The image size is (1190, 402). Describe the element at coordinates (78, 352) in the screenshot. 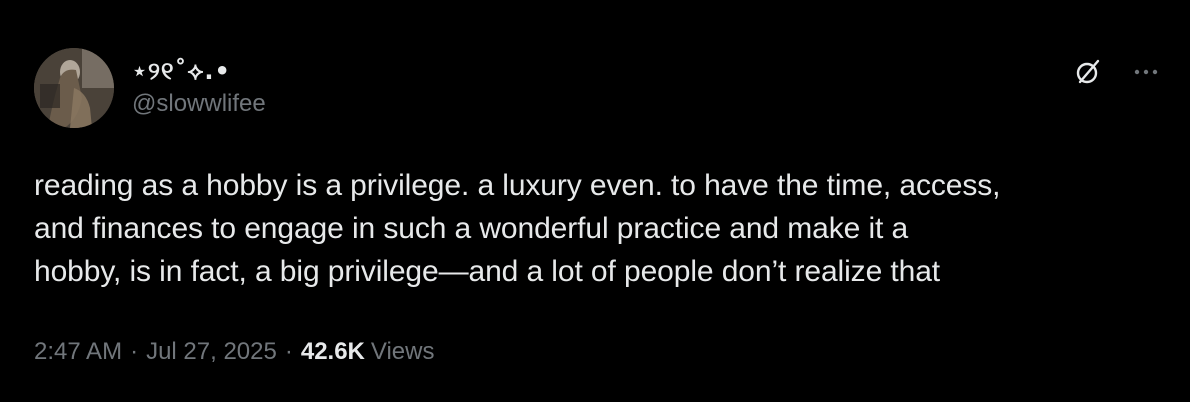

I see `tweet-time: 2:47 AM` at that location.